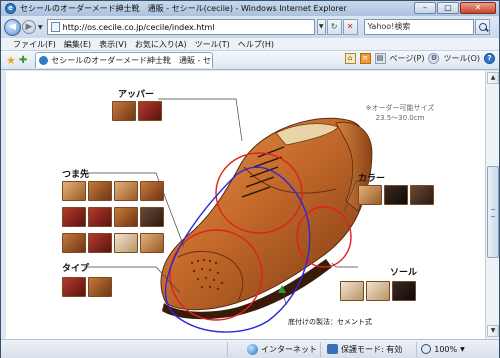  Describe the element at coordinates (234, 349) in the screenshot. I see `status-segment-small` at that location.